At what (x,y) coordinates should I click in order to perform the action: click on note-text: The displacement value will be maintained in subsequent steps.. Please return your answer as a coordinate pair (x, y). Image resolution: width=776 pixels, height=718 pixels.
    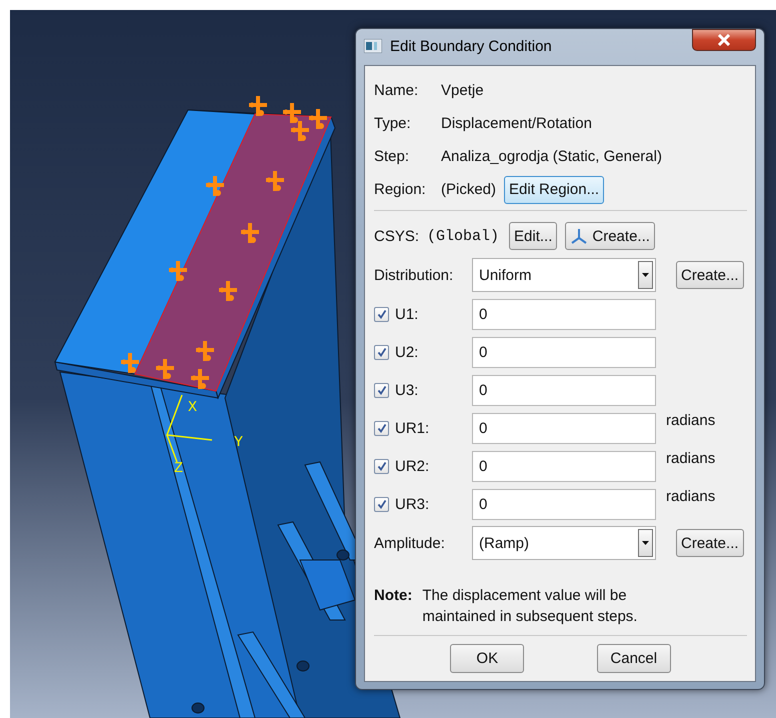
    Looking at the image, I should click on (530, 606).